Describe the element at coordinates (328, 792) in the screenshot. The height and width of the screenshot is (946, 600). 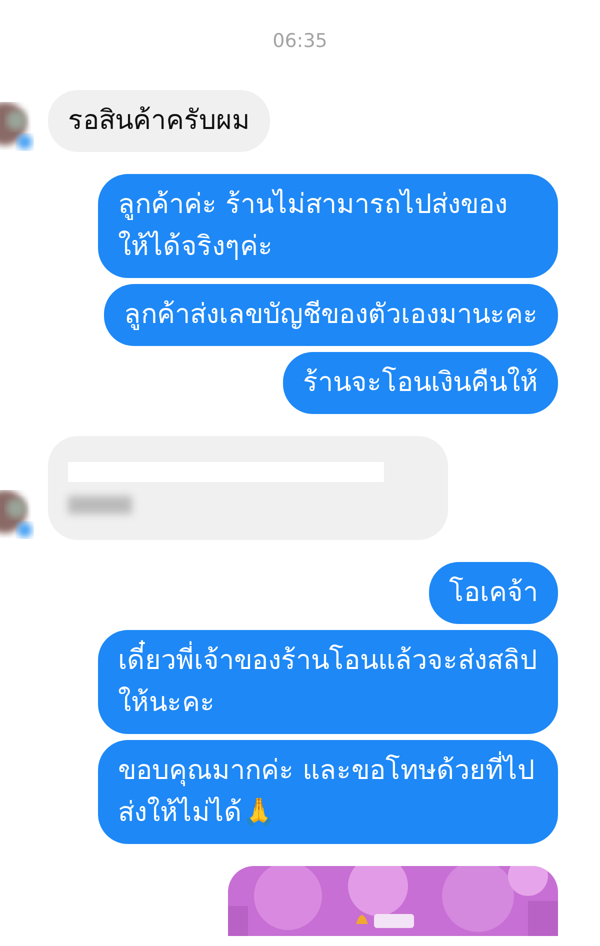
I see `message-bubble: ขอบคุณมากค่ะ และขอโทษด้วยที่ไปส่งให้ไม่ได้🙏` at that location.